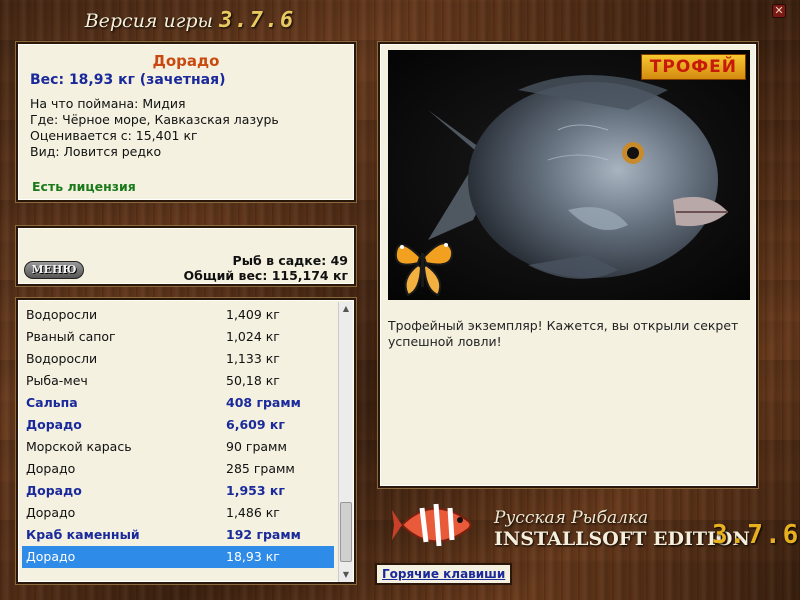 Image resolution: width=800 pixels, height=600 pixels. What do you see at coordinates (178, 337) in the screenshot?
I see `list-item: Рваный сапог 1,024 кг` at bounding box center [178, 337].